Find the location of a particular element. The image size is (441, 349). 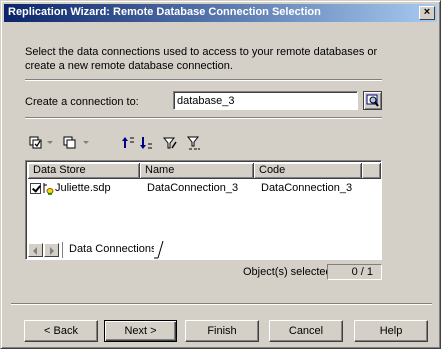

tab-data-connections: Data Connections is located at coordinates (113, 250).